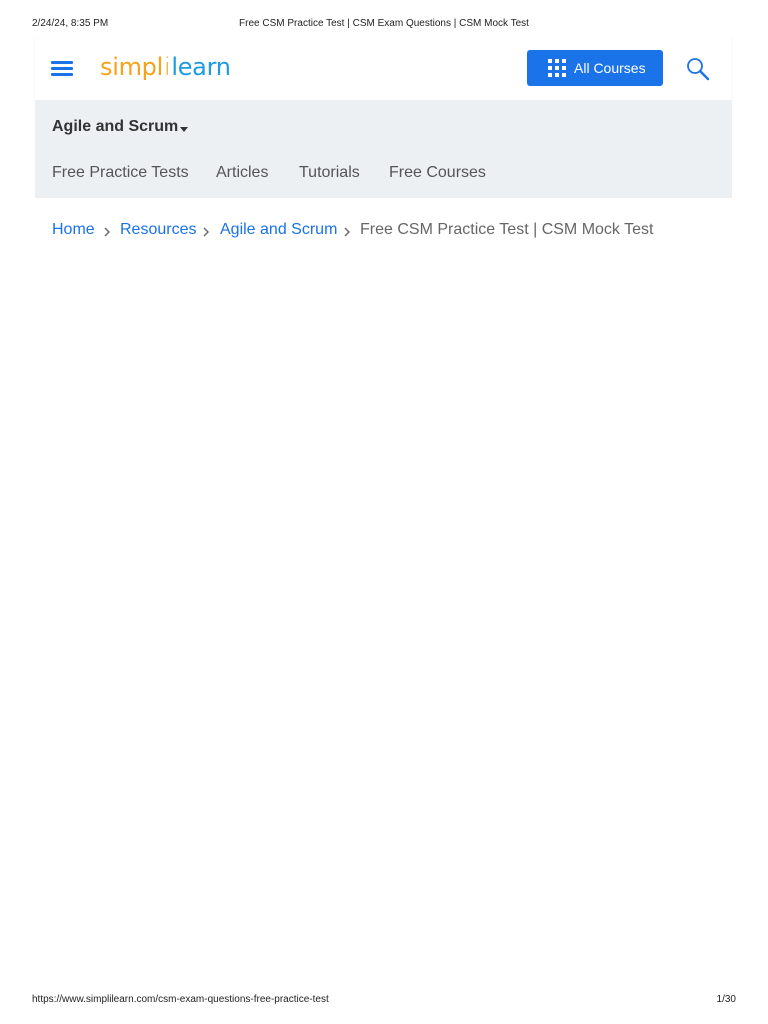  What do you see at coordinates (383, 68) in the screenshot?
I see `site-header: simplilearn All Courses` at bounding box center [383, 68].